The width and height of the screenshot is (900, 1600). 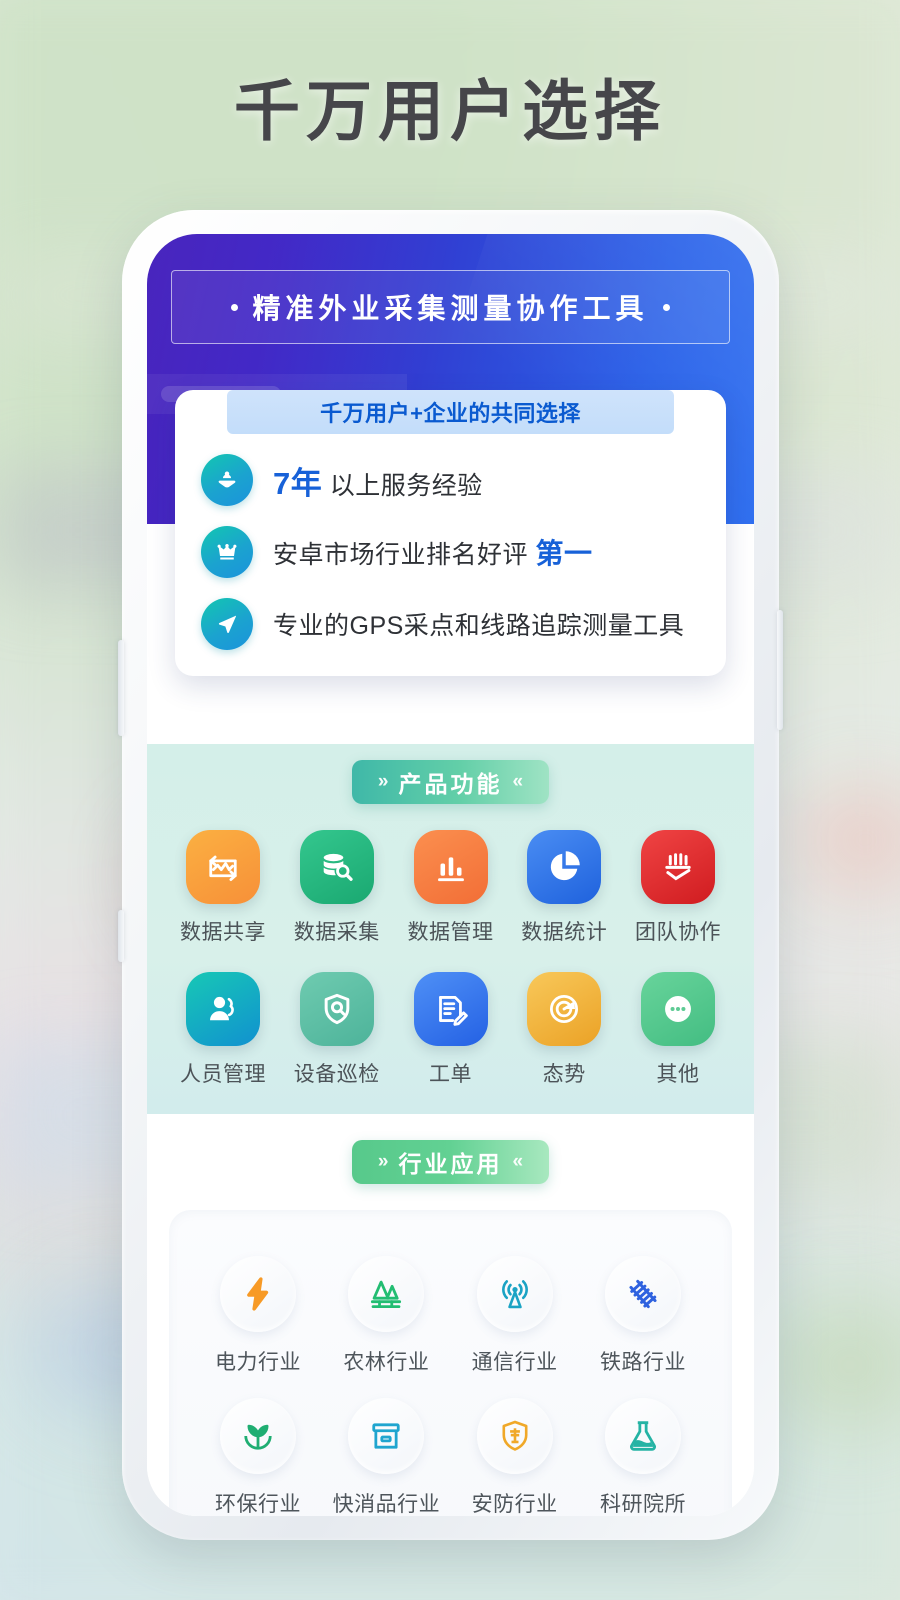 I want to click on product-item-situation: 态势, so click(x=564, y=1030).